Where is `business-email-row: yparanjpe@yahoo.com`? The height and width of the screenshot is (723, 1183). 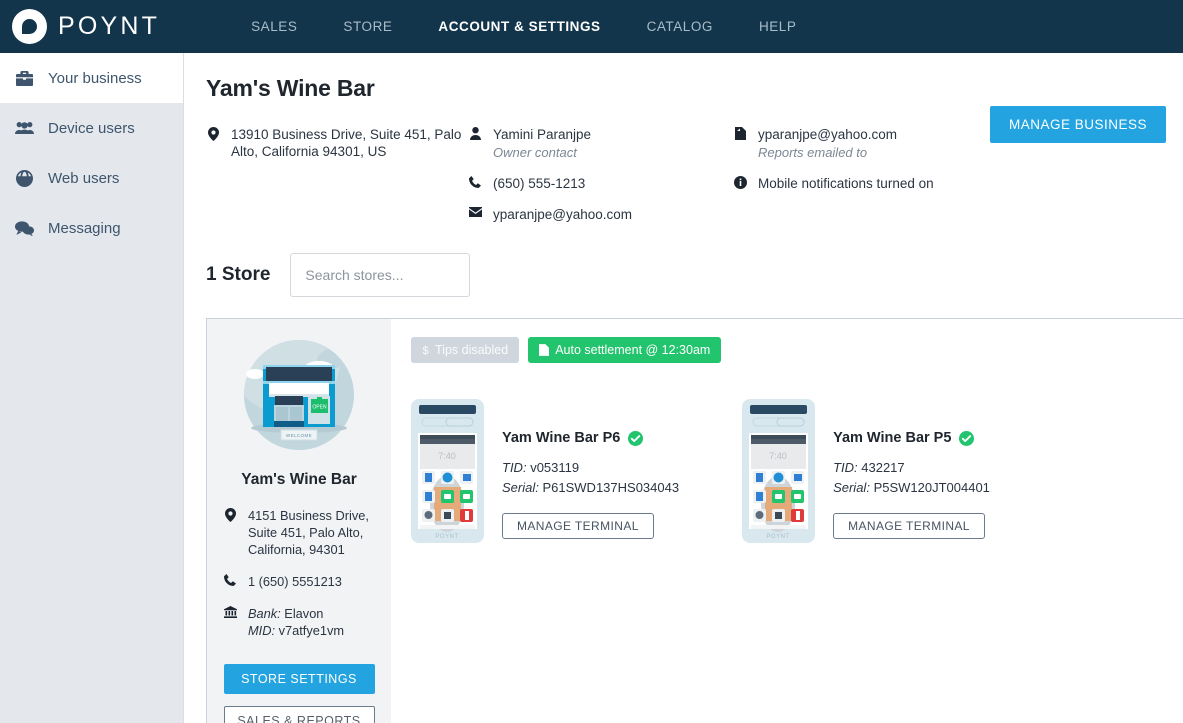
business-email-row: yparanjpe@yahoo.com is located at coordinates (600, 214).